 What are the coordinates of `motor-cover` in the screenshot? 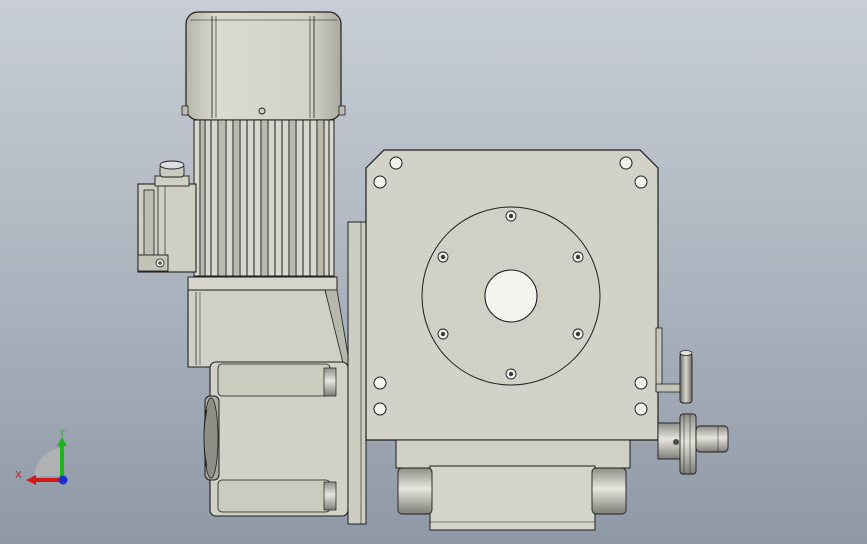 It's located at (263, 66).